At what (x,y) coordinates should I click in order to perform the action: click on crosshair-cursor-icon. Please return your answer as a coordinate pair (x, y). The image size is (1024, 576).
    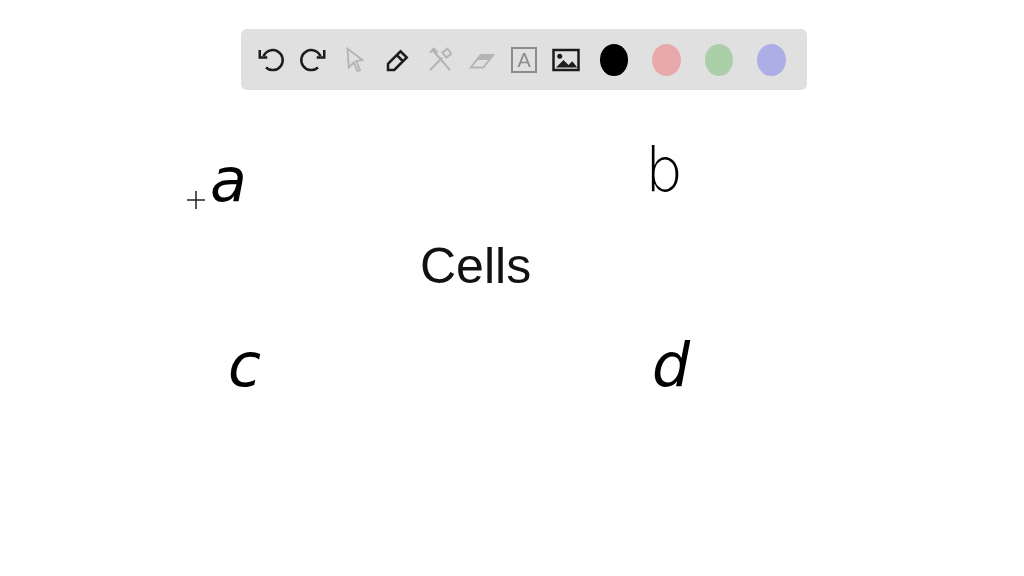
    Looking at the image, I should click on (196, 200).